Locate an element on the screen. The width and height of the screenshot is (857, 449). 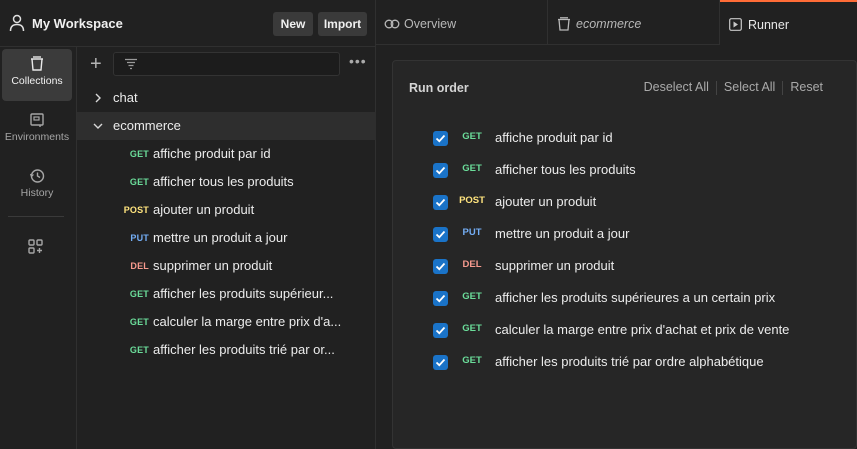
collection-name: ecommerce is located at coordinates (147, 125).